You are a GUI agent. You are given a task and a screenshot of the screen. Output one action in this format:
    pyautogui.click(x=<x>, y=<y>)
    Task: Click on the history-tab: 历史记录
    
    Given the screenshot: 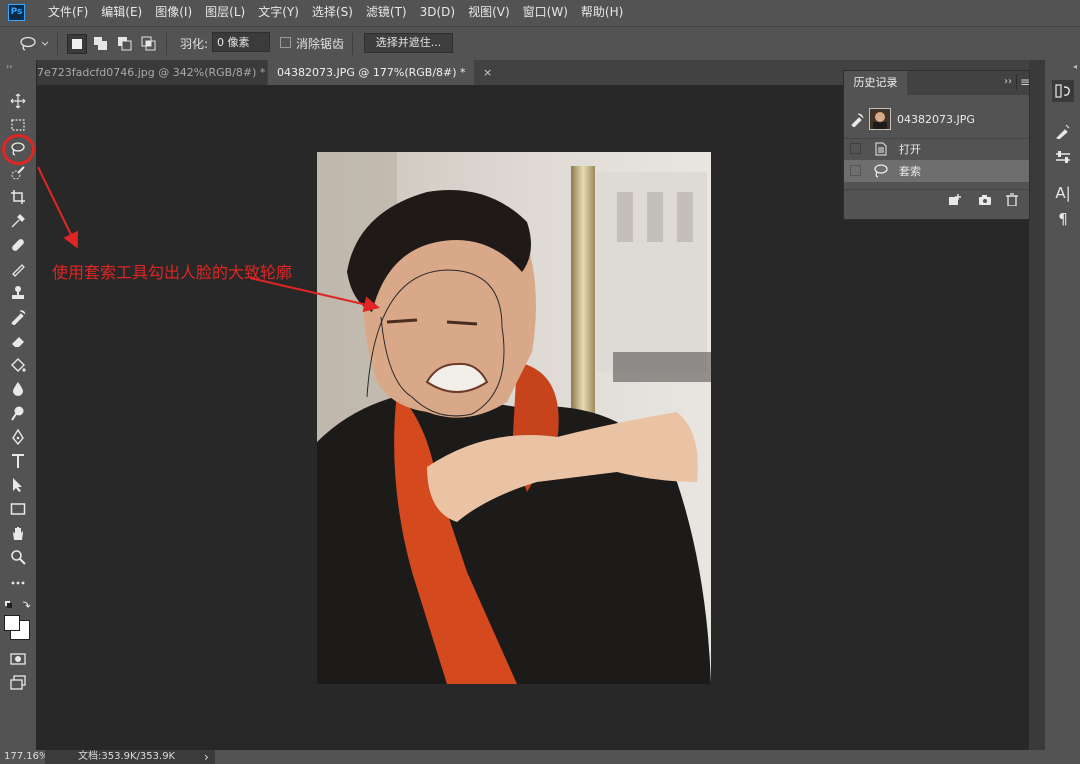 What is the action you would take?
    pyautogui.click(x=875, y=83)
    